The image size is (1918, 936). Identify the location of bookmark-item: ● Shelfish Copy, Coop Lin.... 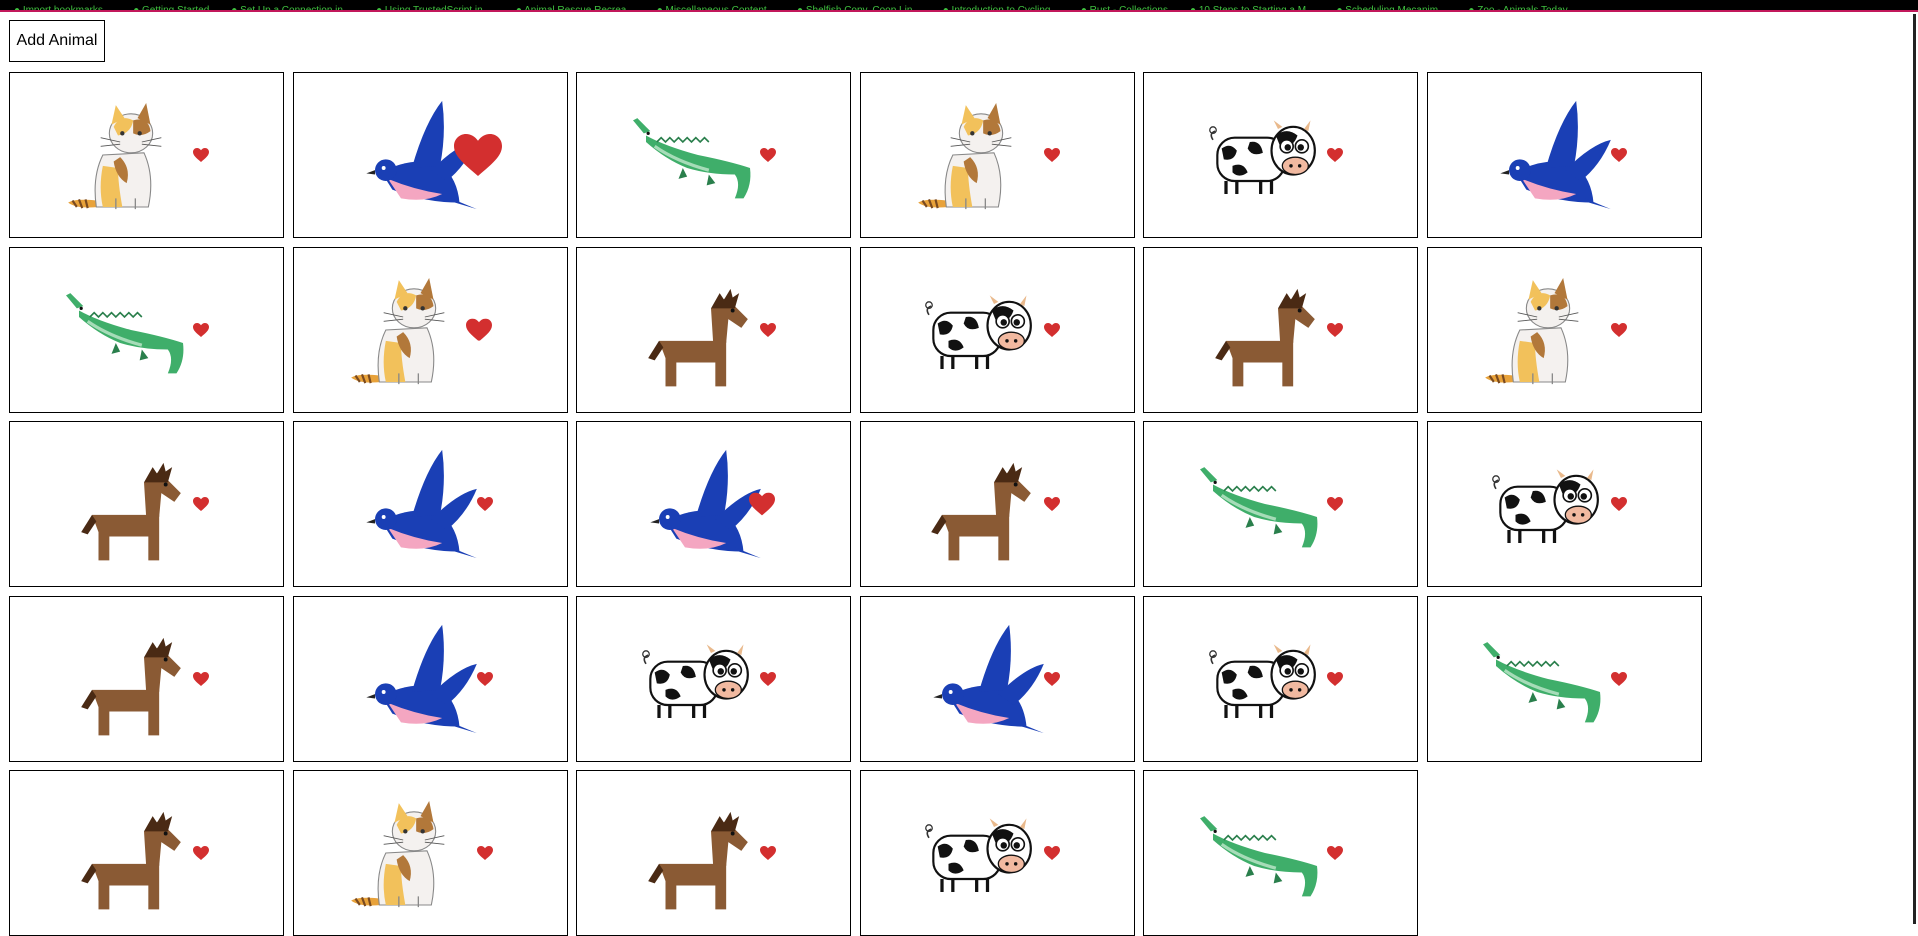
(859, 8).